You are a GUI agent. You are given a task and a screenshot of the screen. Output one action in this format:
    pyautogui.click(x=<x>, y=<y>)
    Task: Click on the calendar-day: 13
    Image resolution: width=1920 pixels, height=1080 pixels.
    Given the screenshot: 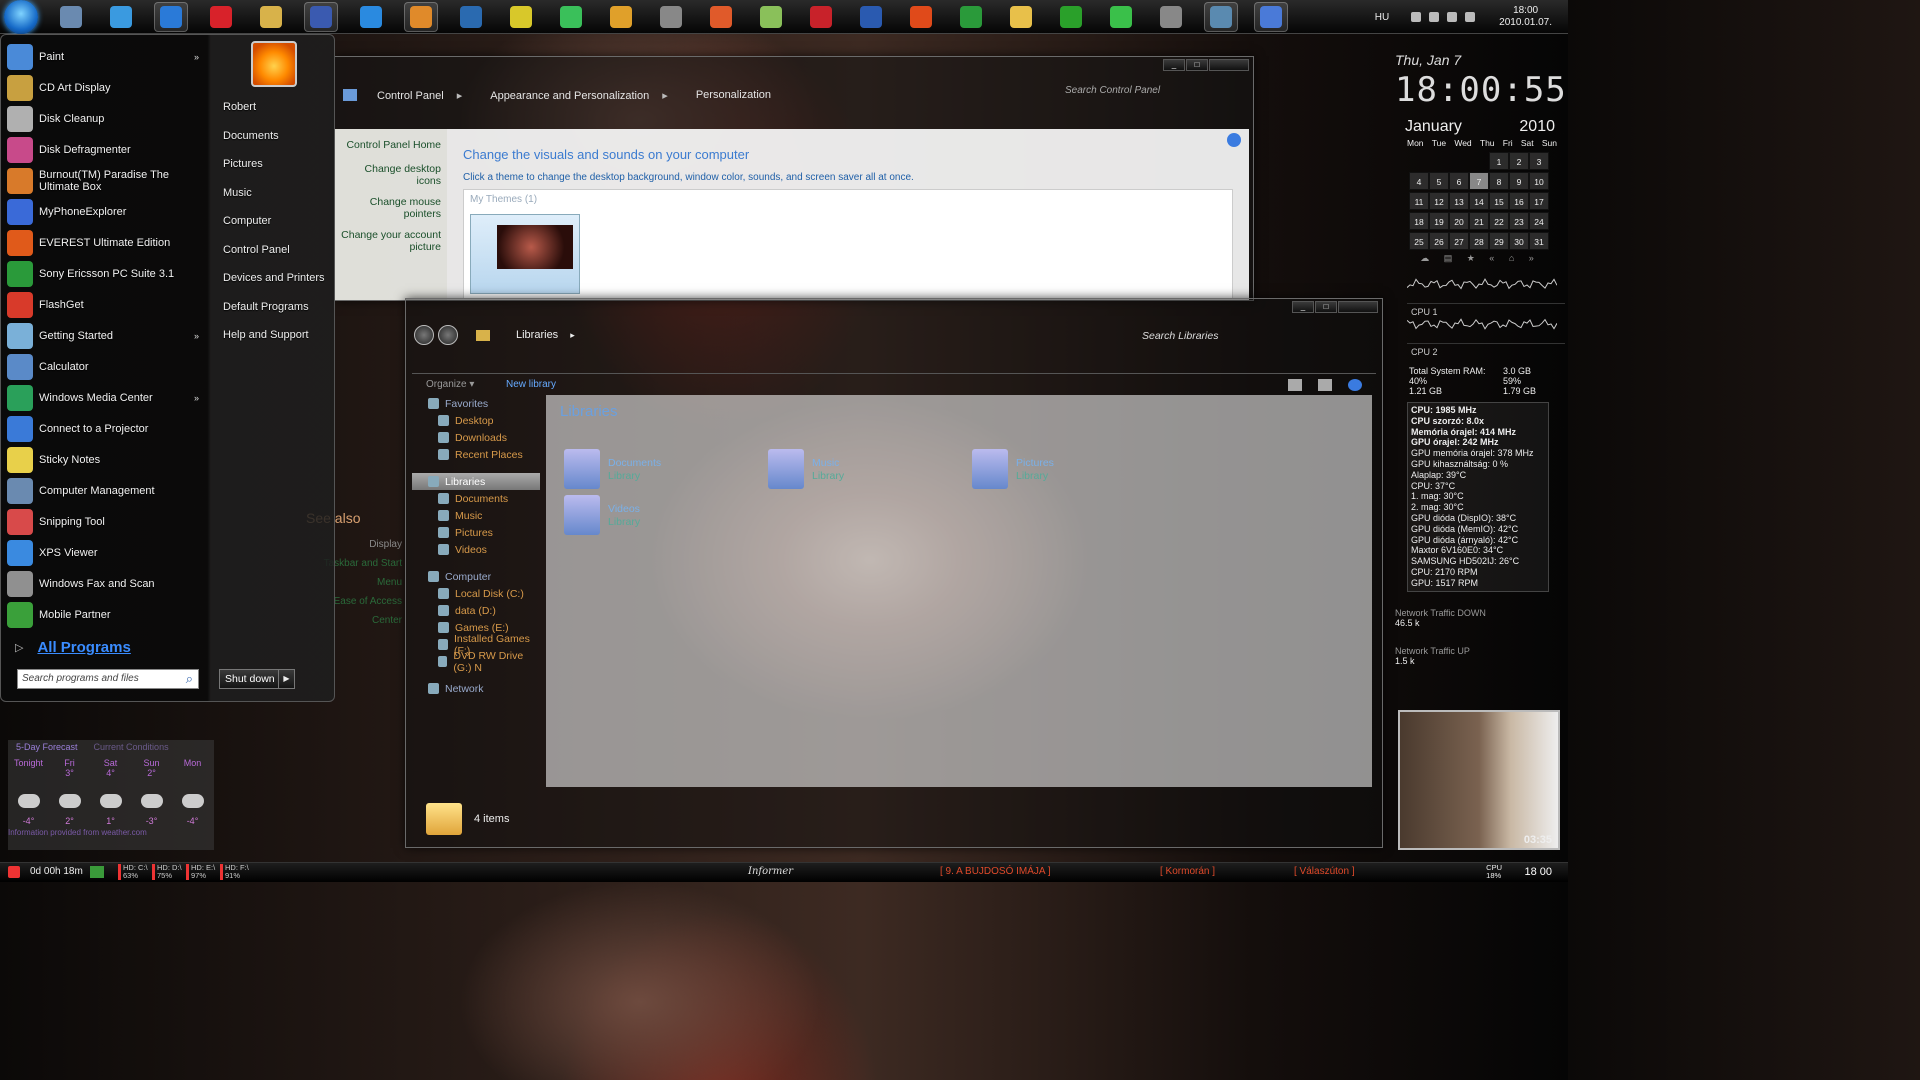 What is the action you would take?
    pyautogui.click(x=1459, y=201)
    